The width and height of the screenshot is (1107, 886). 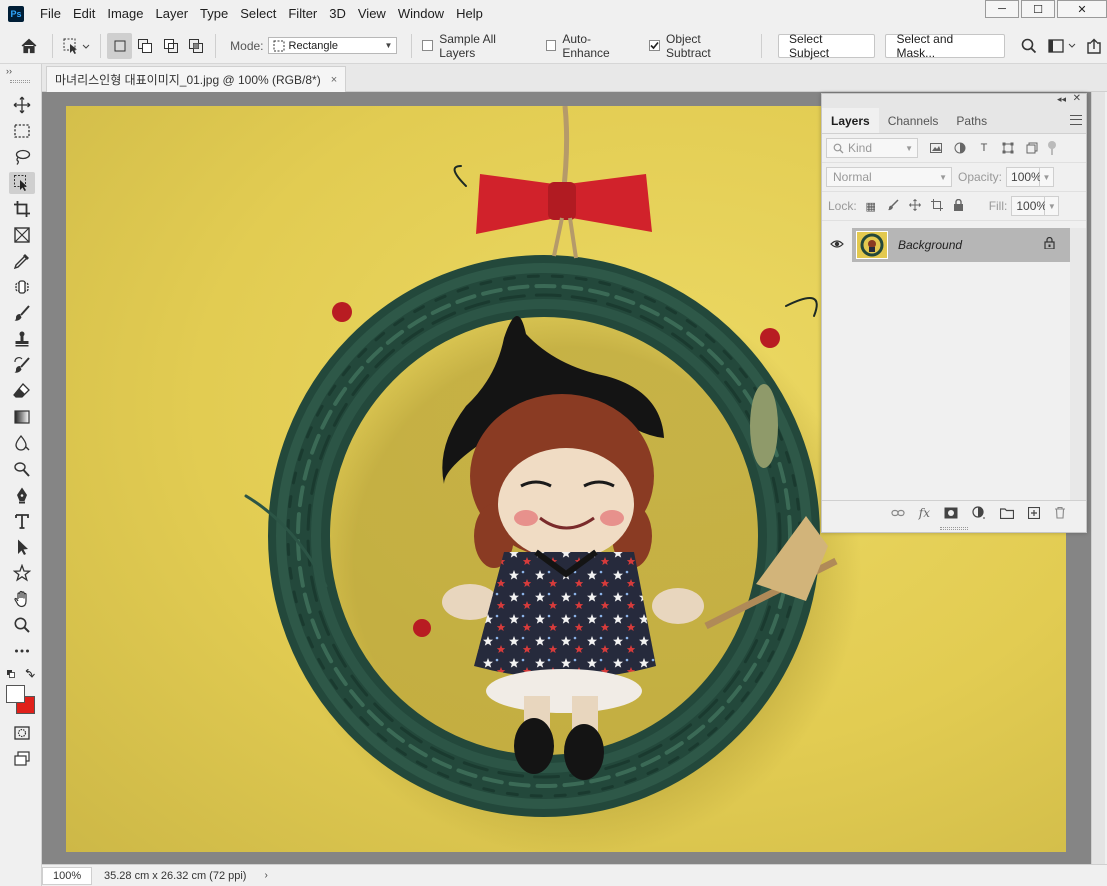 I want to click on close-tab-icon: ×, so click(x=334, y=80).